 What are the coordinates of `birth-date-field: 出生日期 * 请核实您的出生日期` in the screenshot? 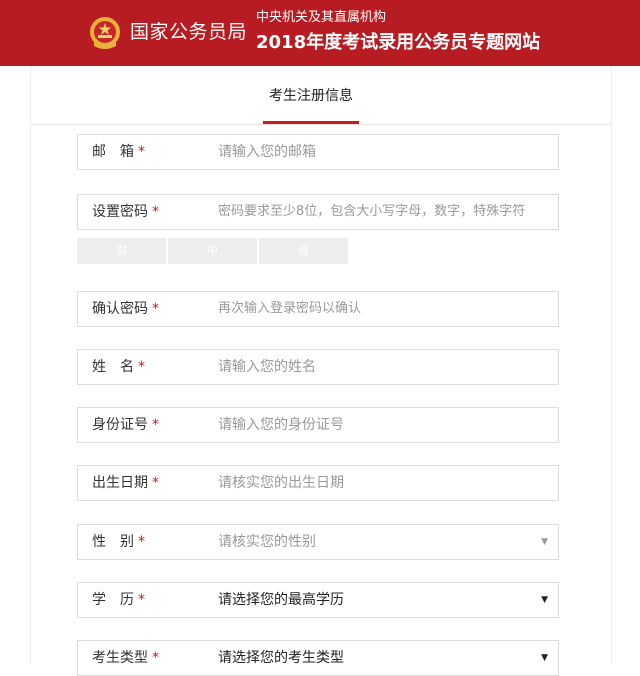 It's located at (318, 483).